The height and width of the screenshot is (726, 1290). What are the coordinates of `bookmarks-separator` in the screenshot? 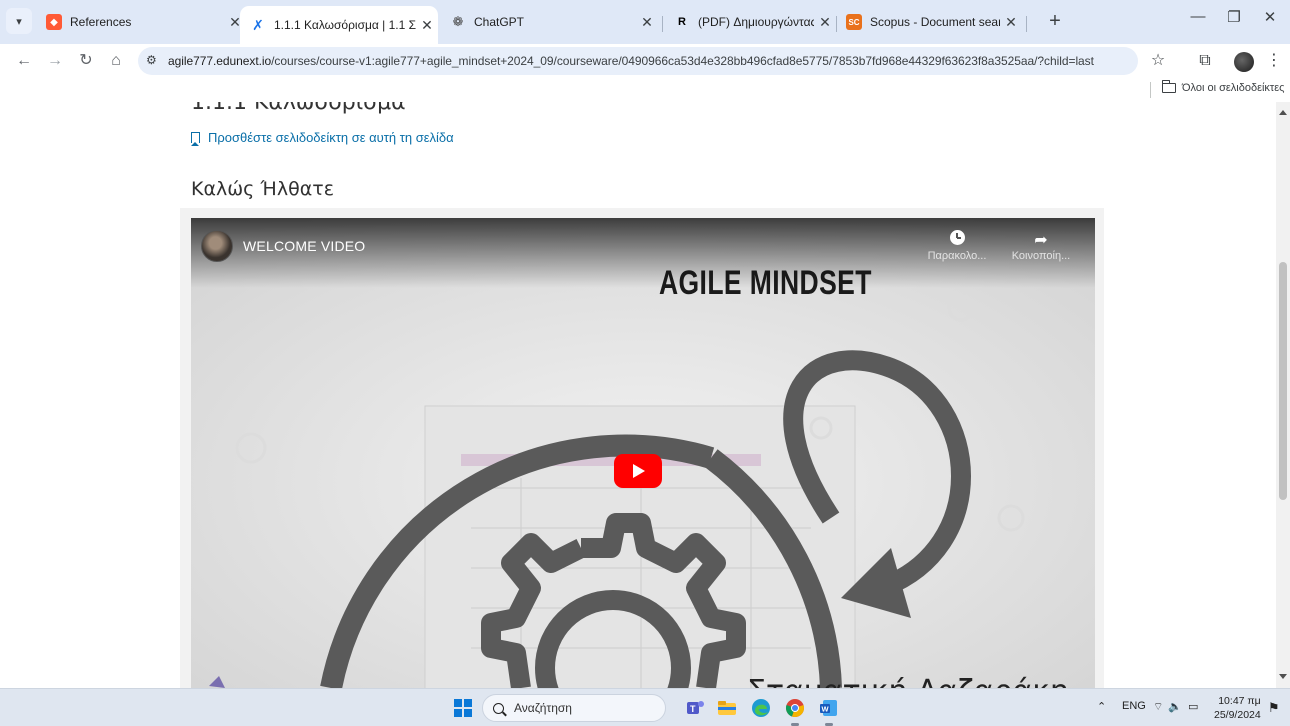 It's located at (1150, 90).